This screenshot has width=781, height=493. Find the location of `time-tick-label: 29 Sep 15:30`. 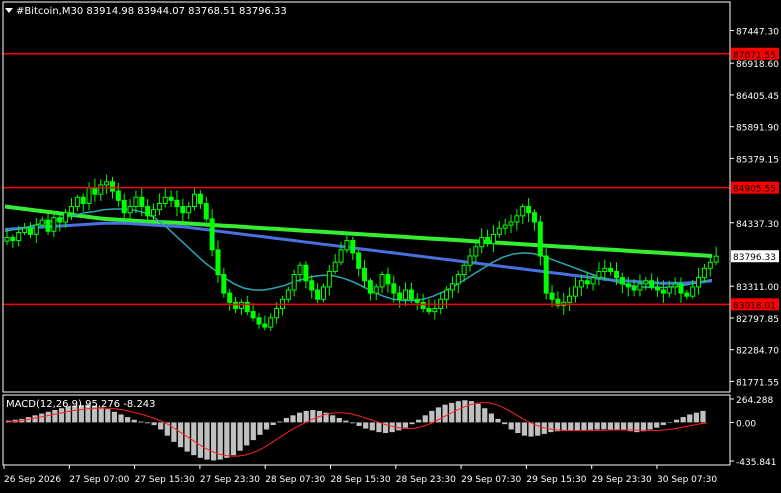

time-tick-label: 29 Sep 15:30 is located at coordinates (556, 480).